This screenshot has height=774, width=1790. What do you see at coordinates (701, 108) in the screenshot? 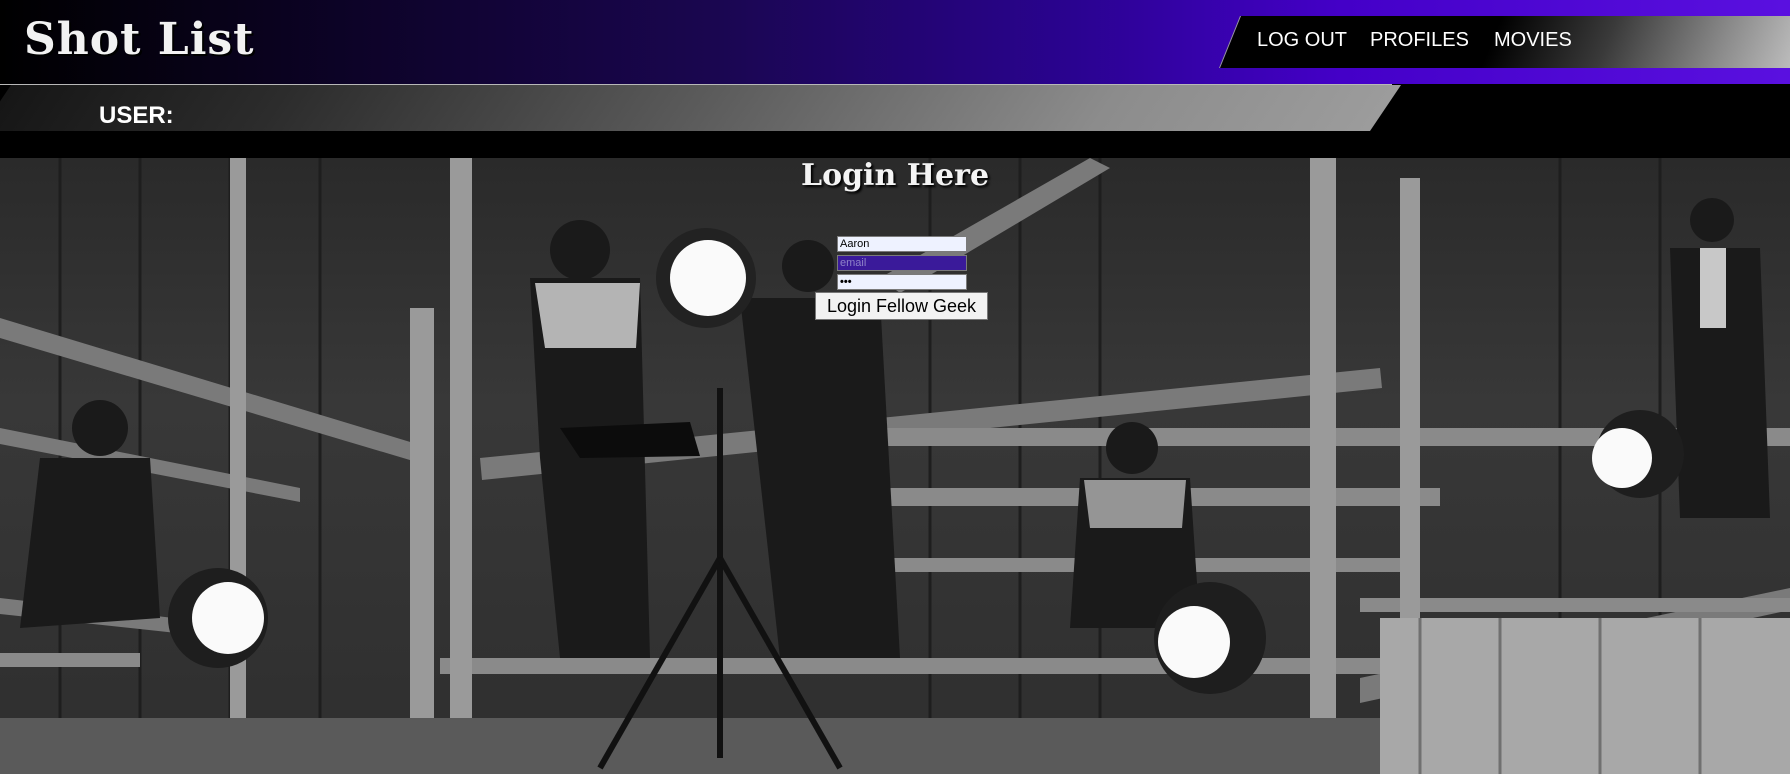
I see `user-bar` at bounding box center [701, 108].